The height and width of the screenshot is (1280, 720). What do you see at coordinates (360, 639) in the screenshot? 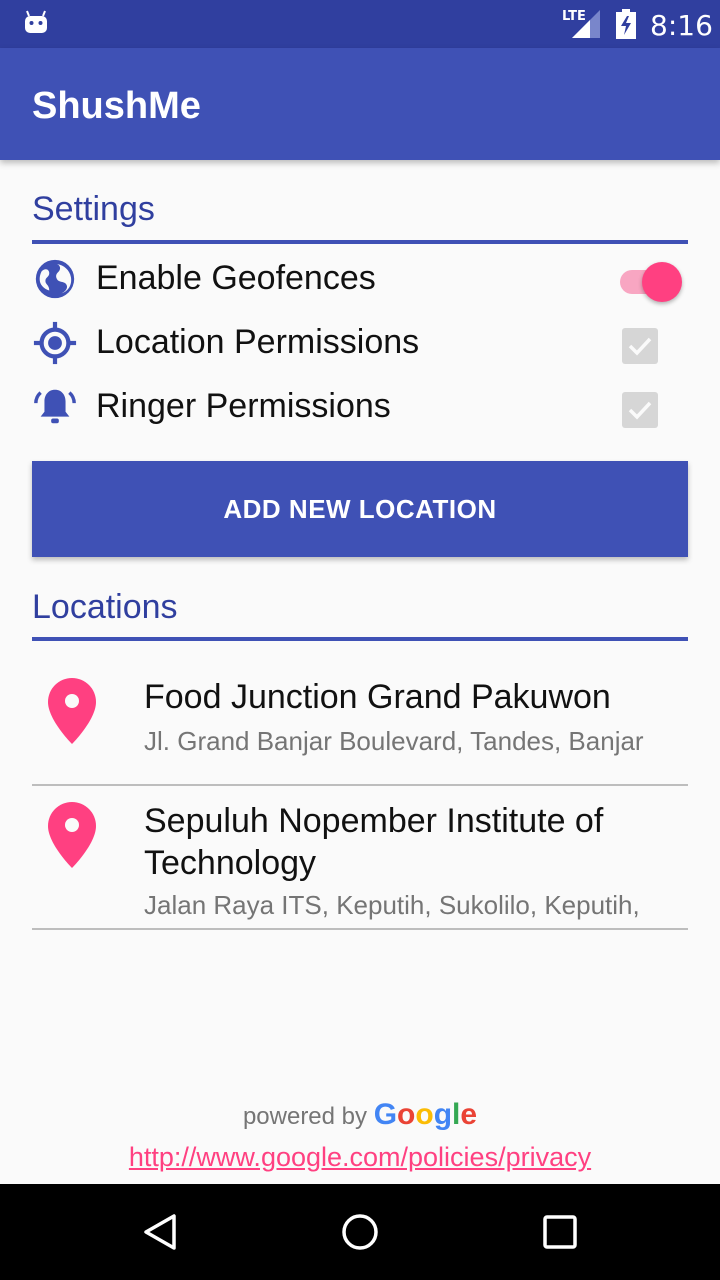
I see `locations-divider` at bounding box center [360, 639].